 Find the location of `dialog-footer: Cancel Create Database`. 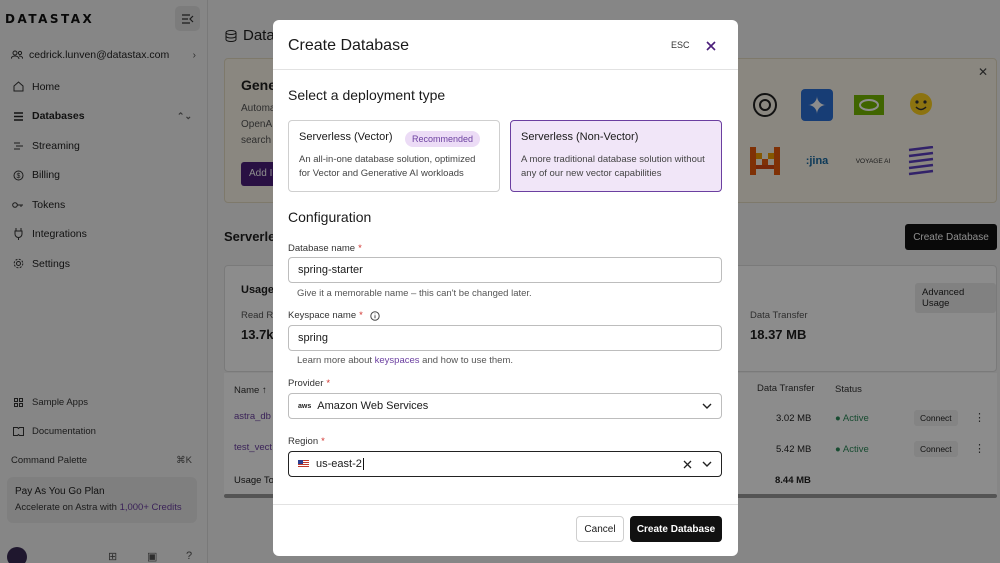

dialog-footer: Cancel Create Database is located at coordinates (505, 530).